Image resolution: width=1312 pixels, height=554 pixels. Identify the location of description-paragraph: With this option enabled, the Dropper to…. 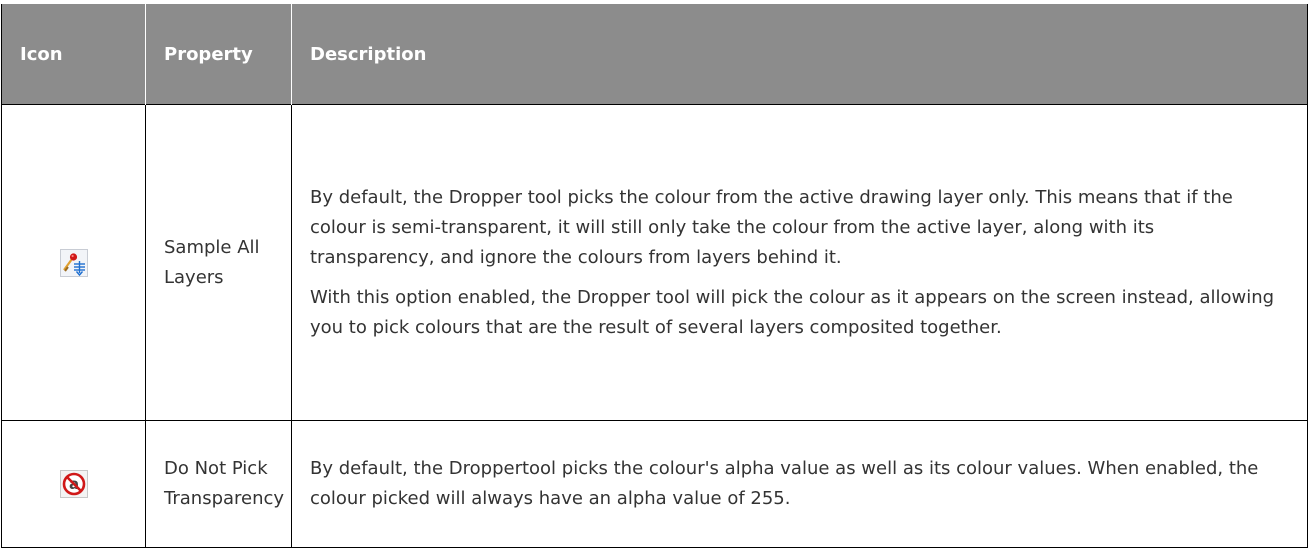
(792, 312).